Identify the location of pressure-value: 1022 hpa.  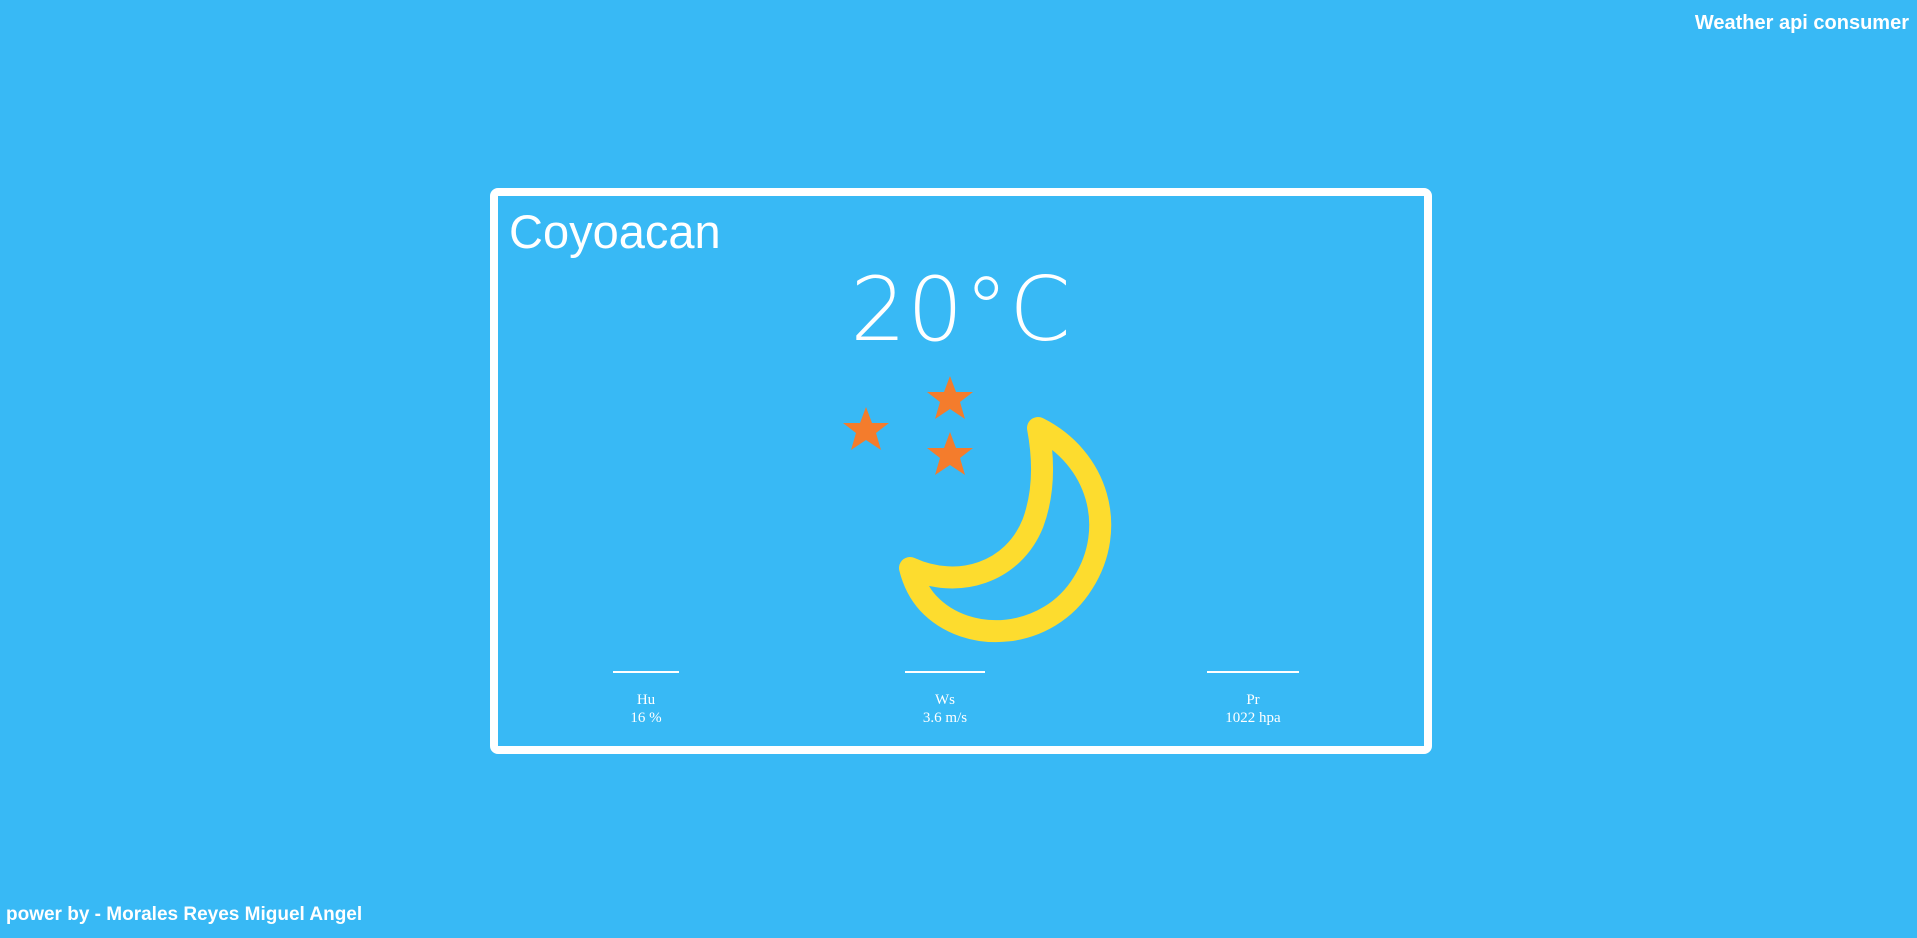
(1253, 718).